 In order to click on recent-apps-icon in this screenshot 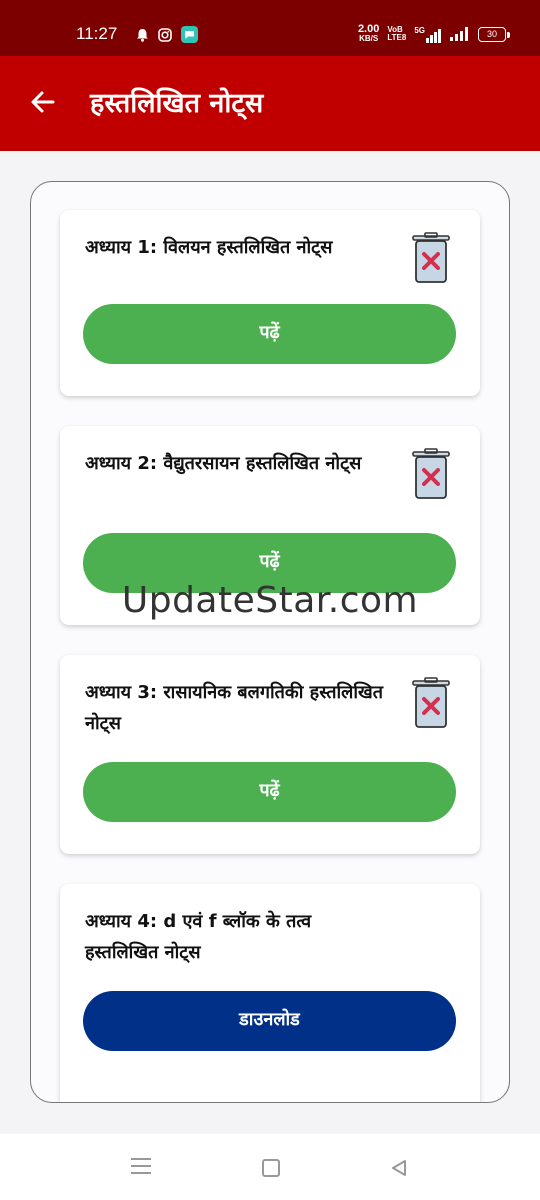, I will do `click(141, 1167)`.